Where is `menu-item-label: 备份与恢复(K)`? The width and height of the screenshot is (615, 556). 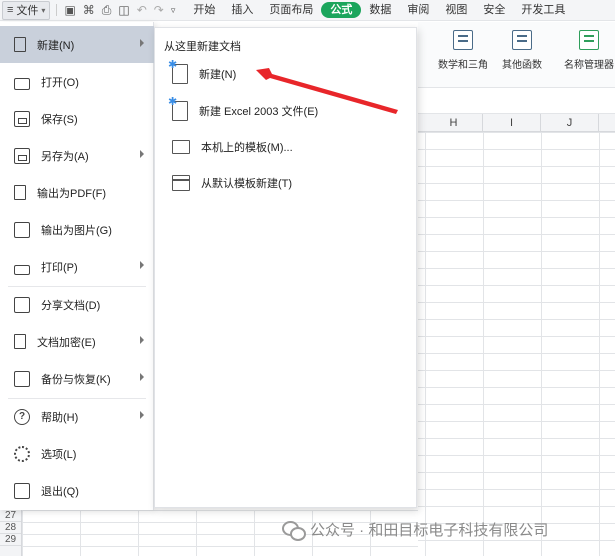 menu-item-label: 备份与恢复(K) is located at coordinates (76, 379).